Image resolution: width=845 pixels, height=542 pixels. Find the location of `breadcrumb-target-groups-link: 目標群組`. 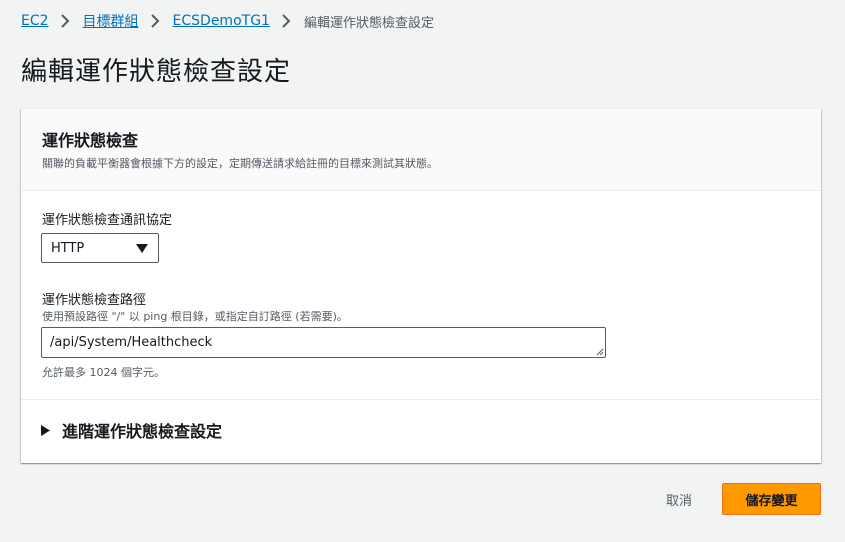

breadcrumb-target-groups-link: 目標群組 is located at coordinates (111, 21).